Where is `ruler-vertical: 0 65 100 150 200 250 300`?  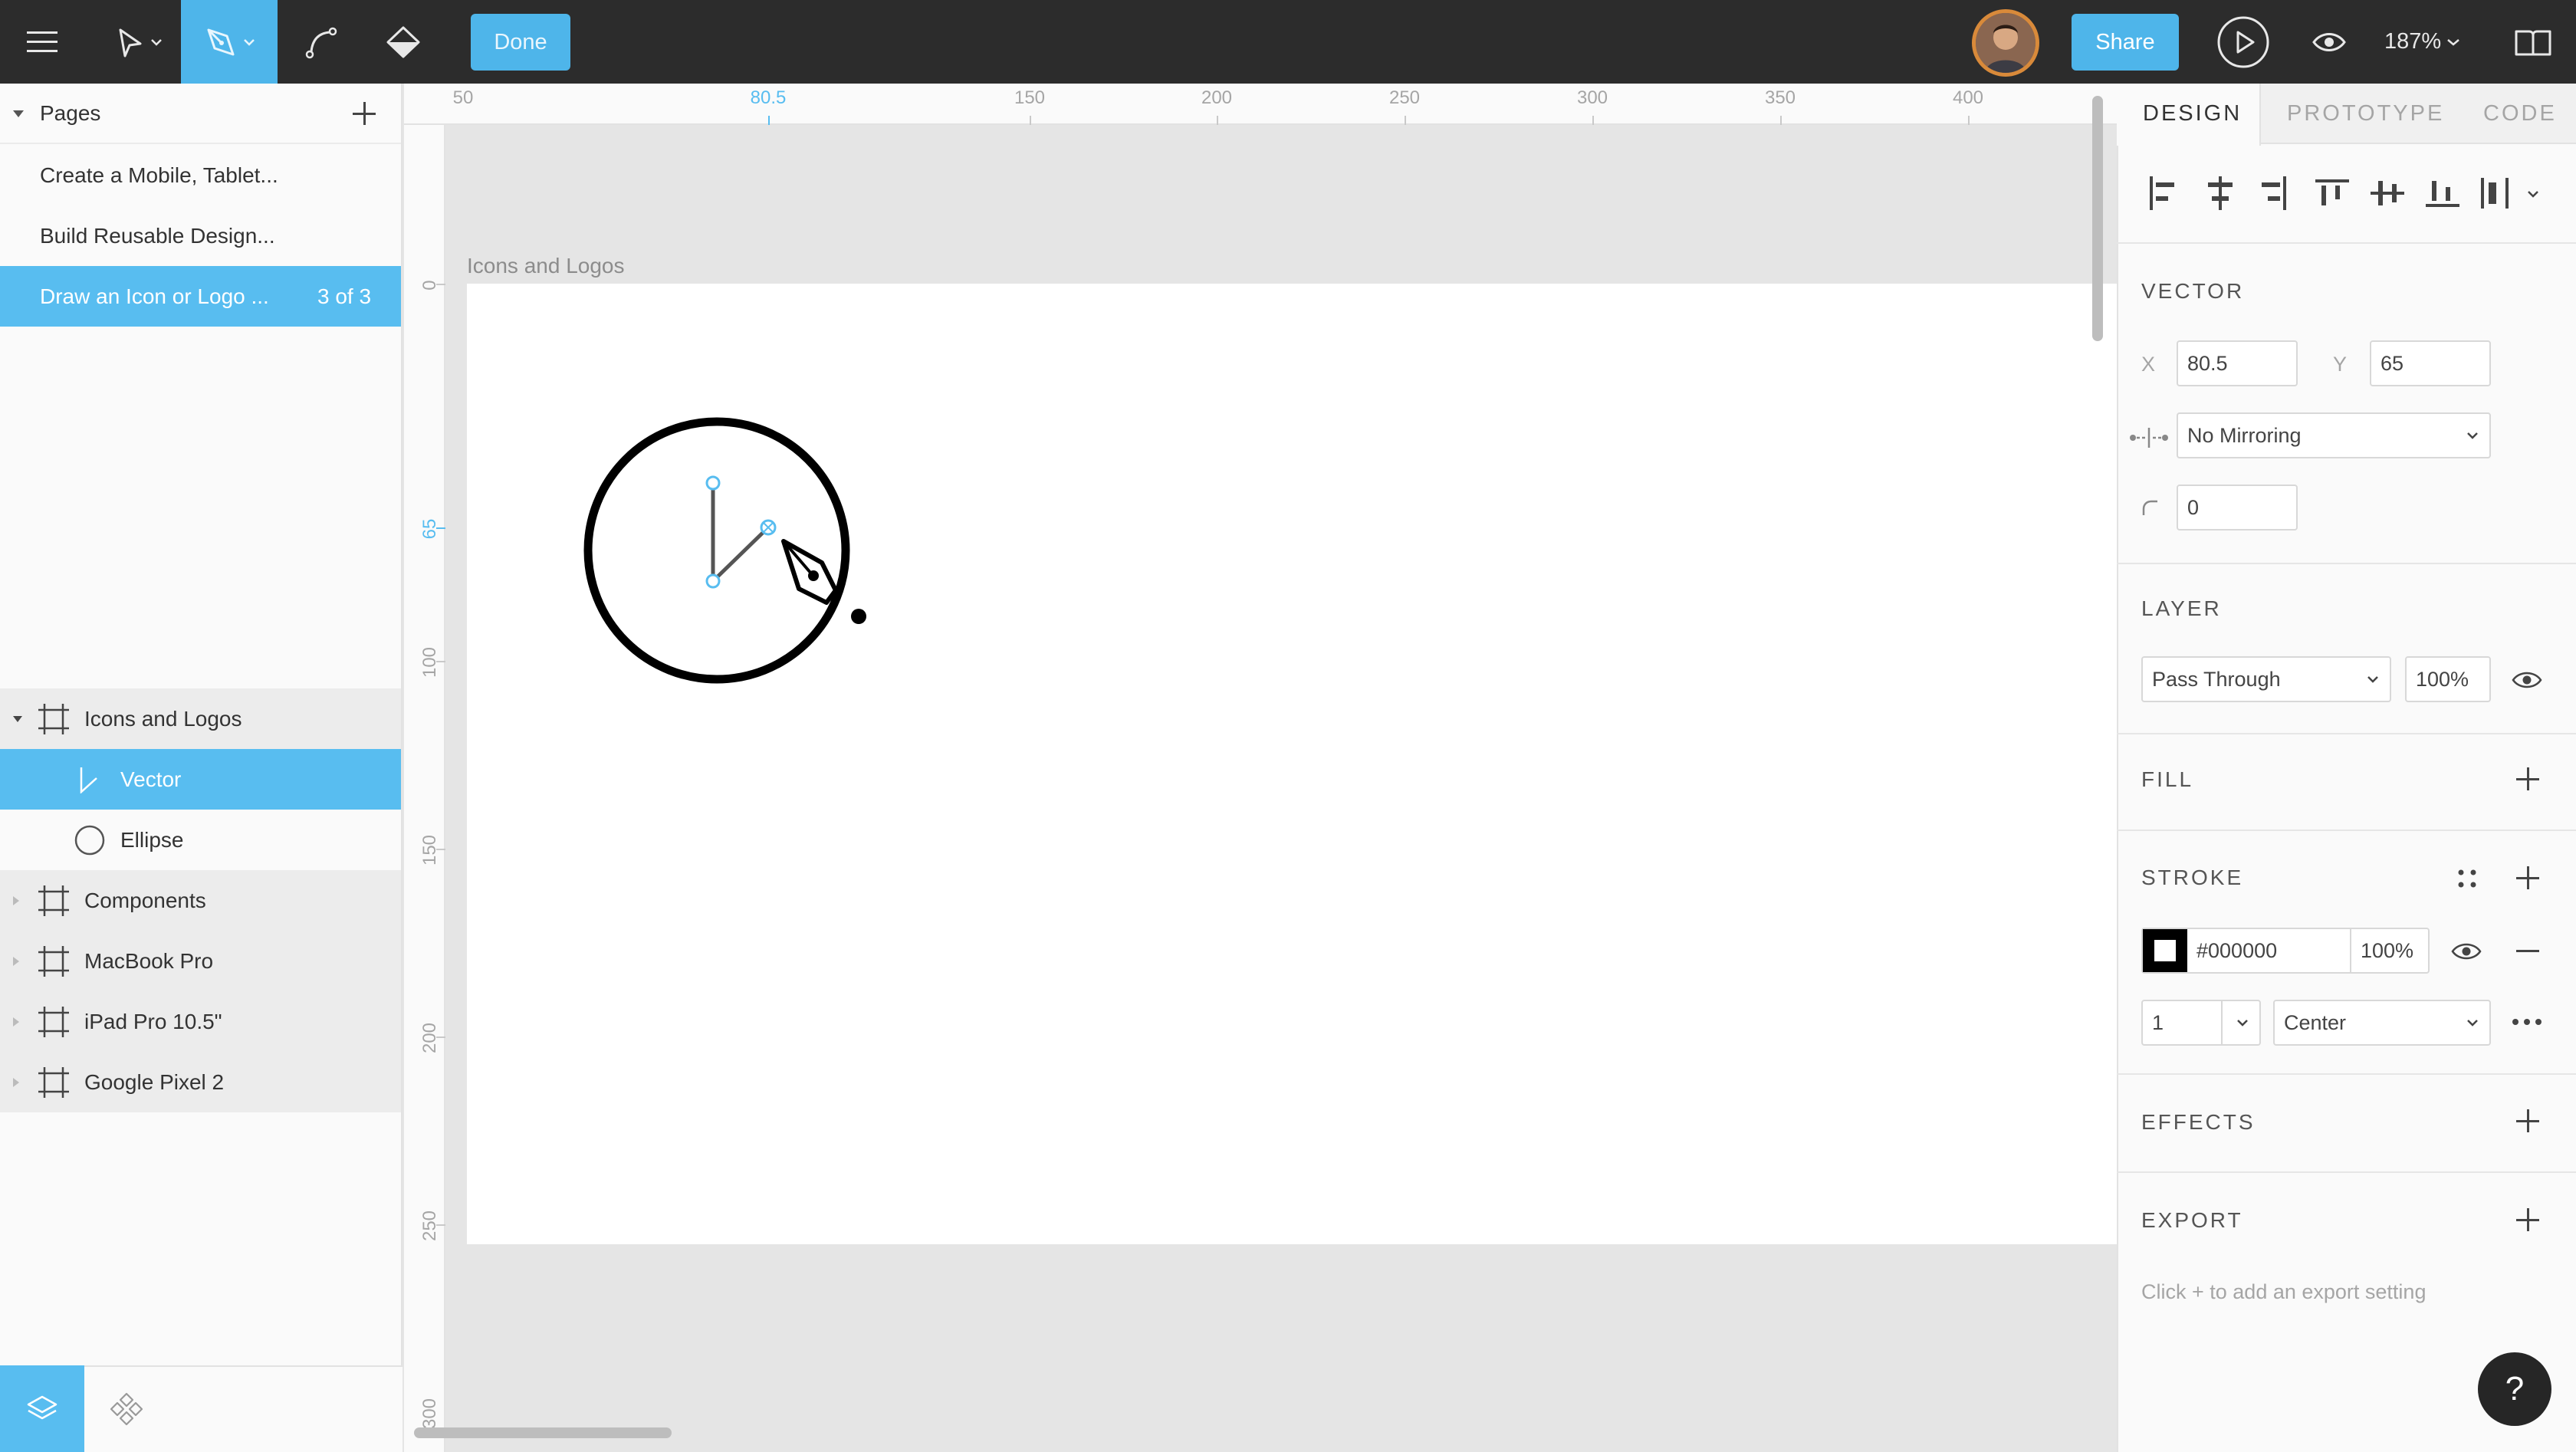
ruler-vertical: 0 65 100 150 200 250 300 is located at coordinates (424, 788).